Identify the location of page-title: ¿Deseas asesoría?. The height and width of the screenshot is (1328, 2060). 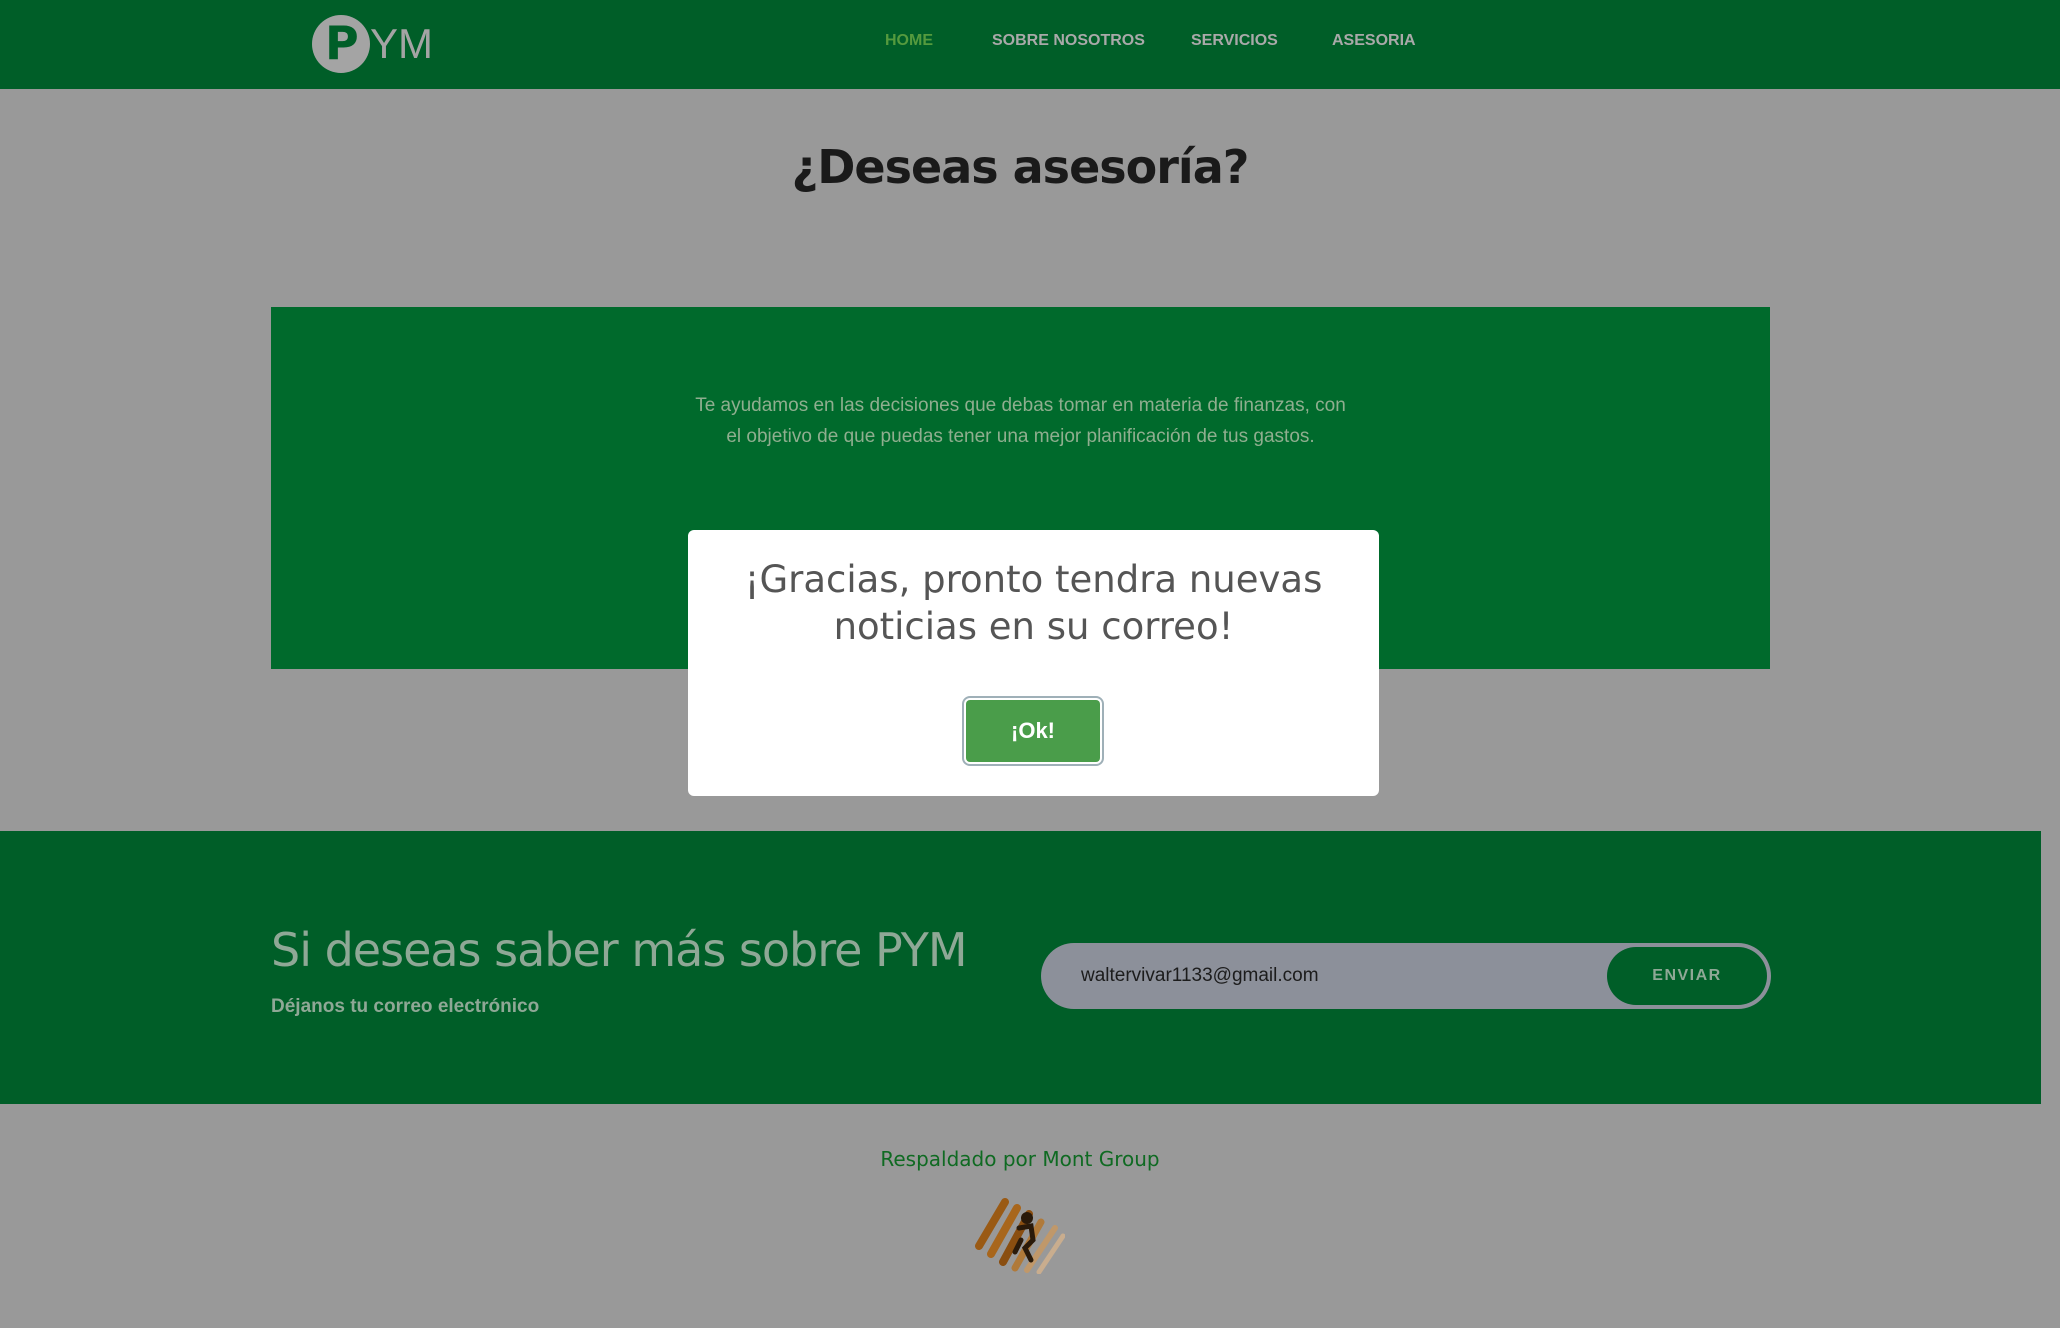
(1020, 167).